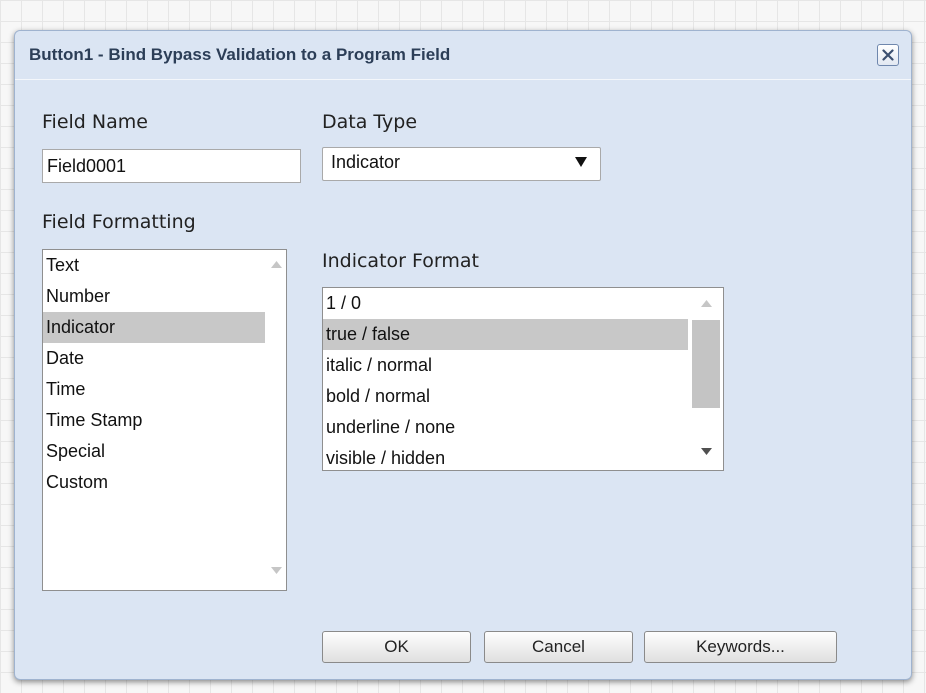 The width and height of the screenshot is (926, 693). Describe the element at coordinates (370, 122) in the screenshot. I see `data-type-label: Data Type` at that location.